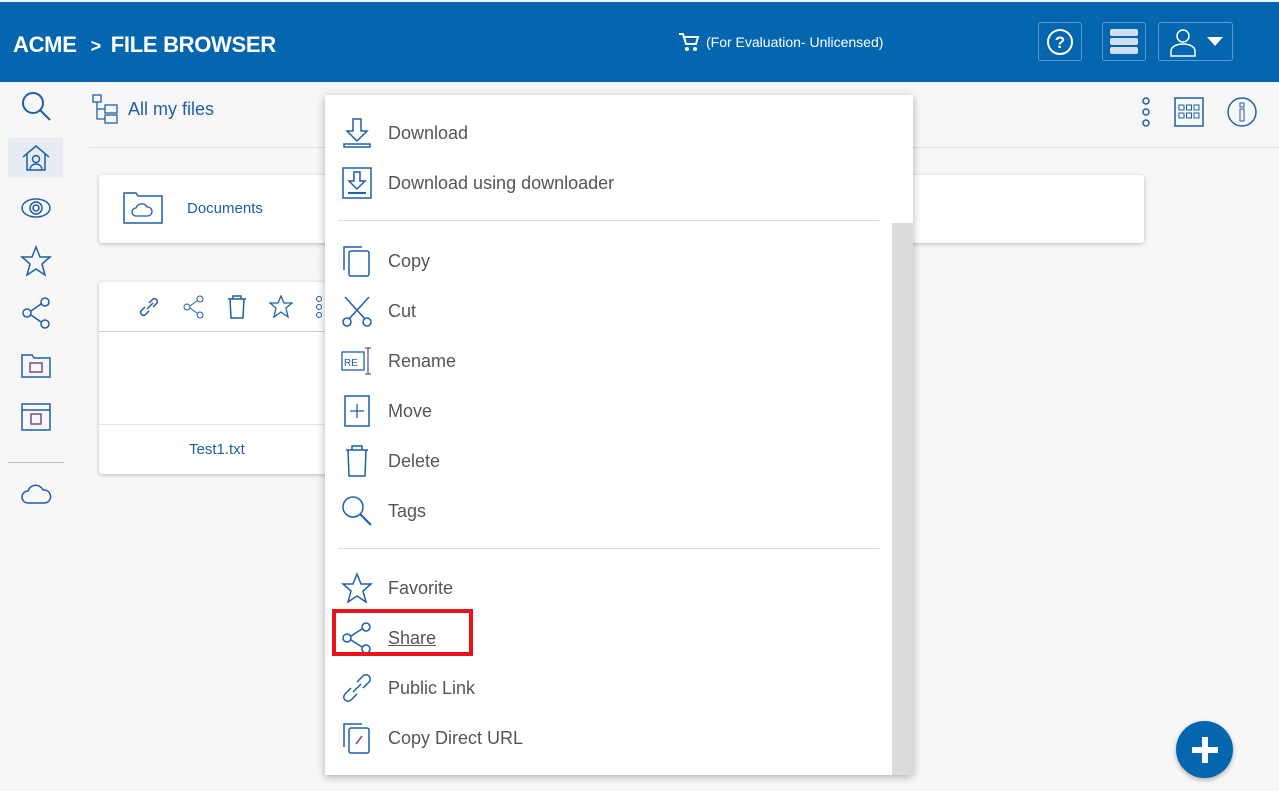  I want to click on sidebar-item-favorites, so click(35, 261).